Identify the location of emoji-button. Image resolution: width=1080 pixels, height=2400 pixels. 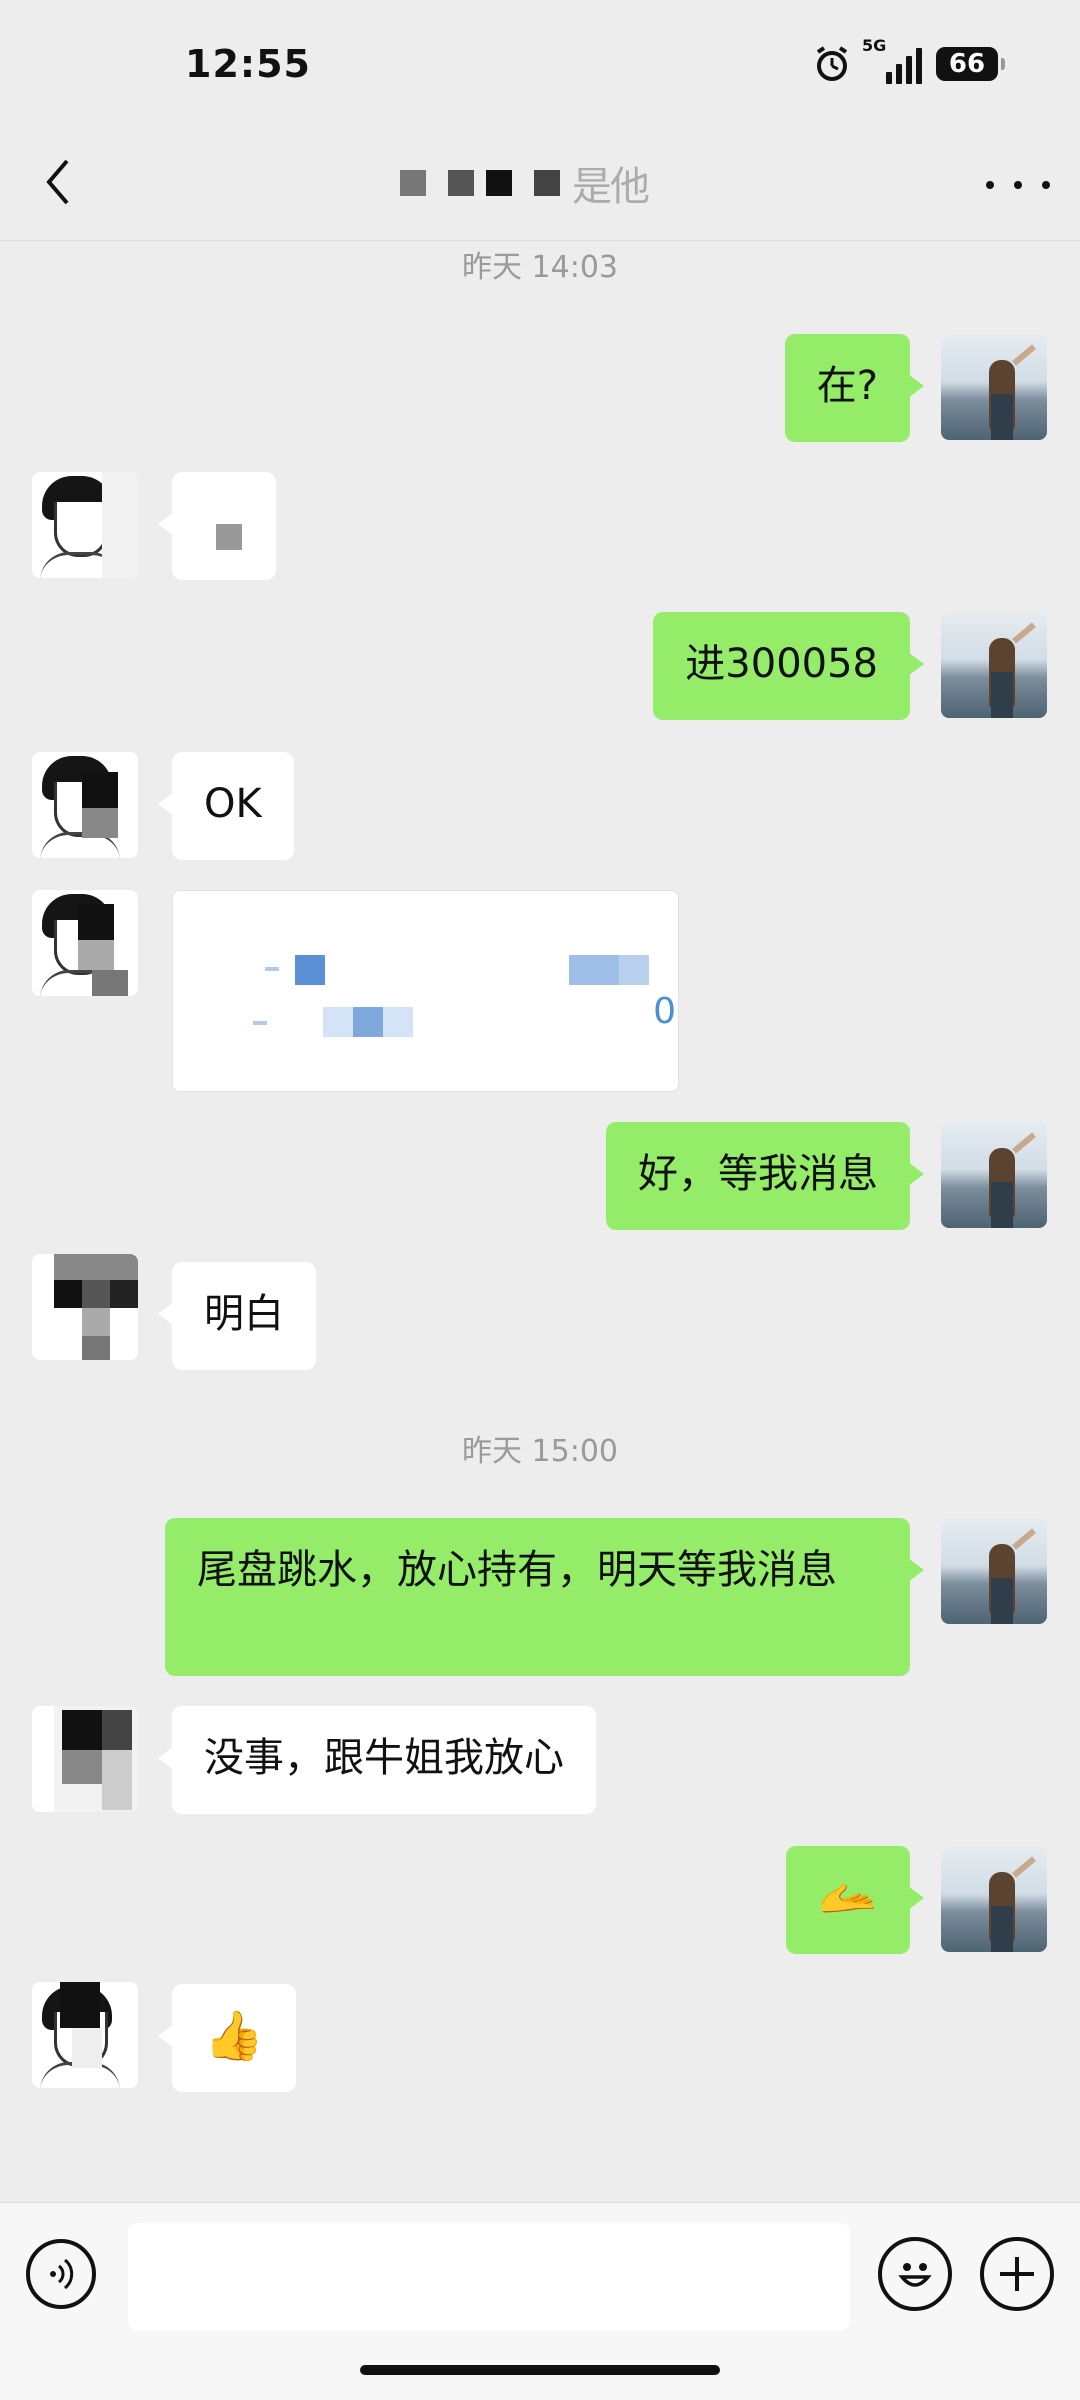
(915, 2274).